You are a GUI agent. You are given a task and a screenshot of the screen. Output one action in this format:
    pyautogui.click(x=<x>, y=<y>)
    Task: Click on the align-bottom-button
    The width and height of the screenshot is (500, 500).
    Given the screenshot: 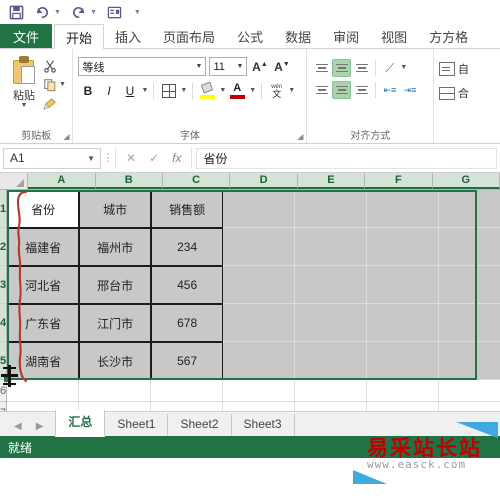 What is the action you would take?
    pyautogui.click(x=361, y=68)
    